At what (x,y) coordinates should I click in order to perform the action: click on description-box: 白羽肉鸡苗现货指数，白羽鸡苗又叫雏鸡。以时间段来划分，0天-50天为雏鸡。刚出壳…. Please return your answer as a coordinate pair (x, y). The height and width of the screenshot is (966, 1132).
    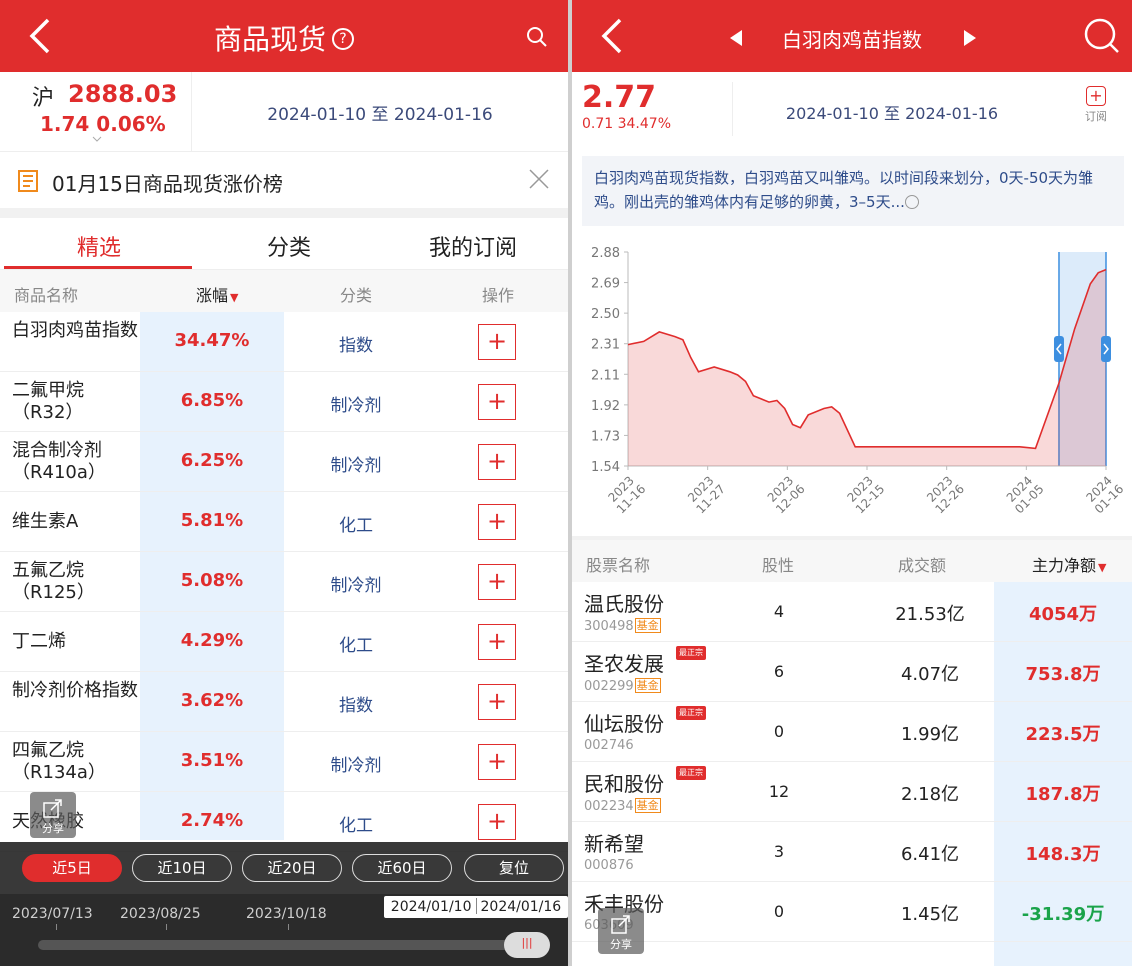
    Looking at the image, I should click on (853, 191).